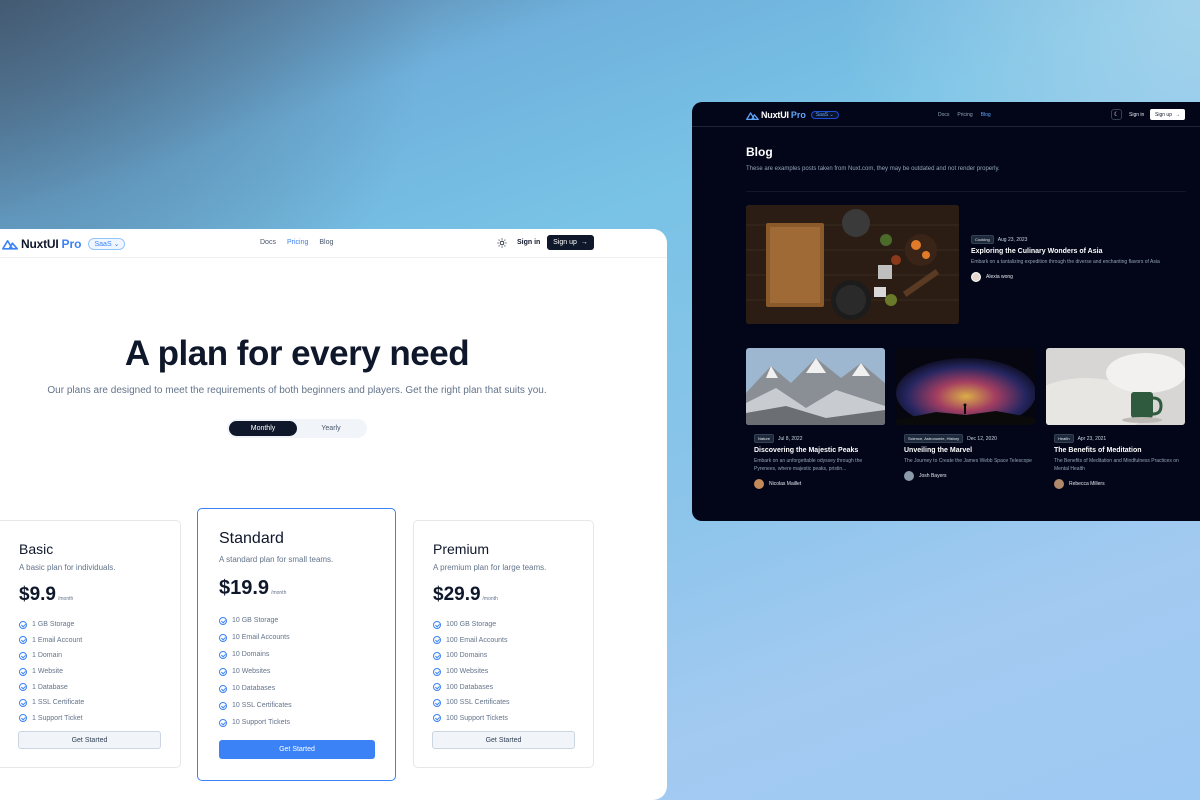 The width and height of the screenshot is (1200, 800). What do you see at coordinates (1081, 277) in the screenshot?
I see `post-author: Alexia wong` at bounding box center [1081, 277].